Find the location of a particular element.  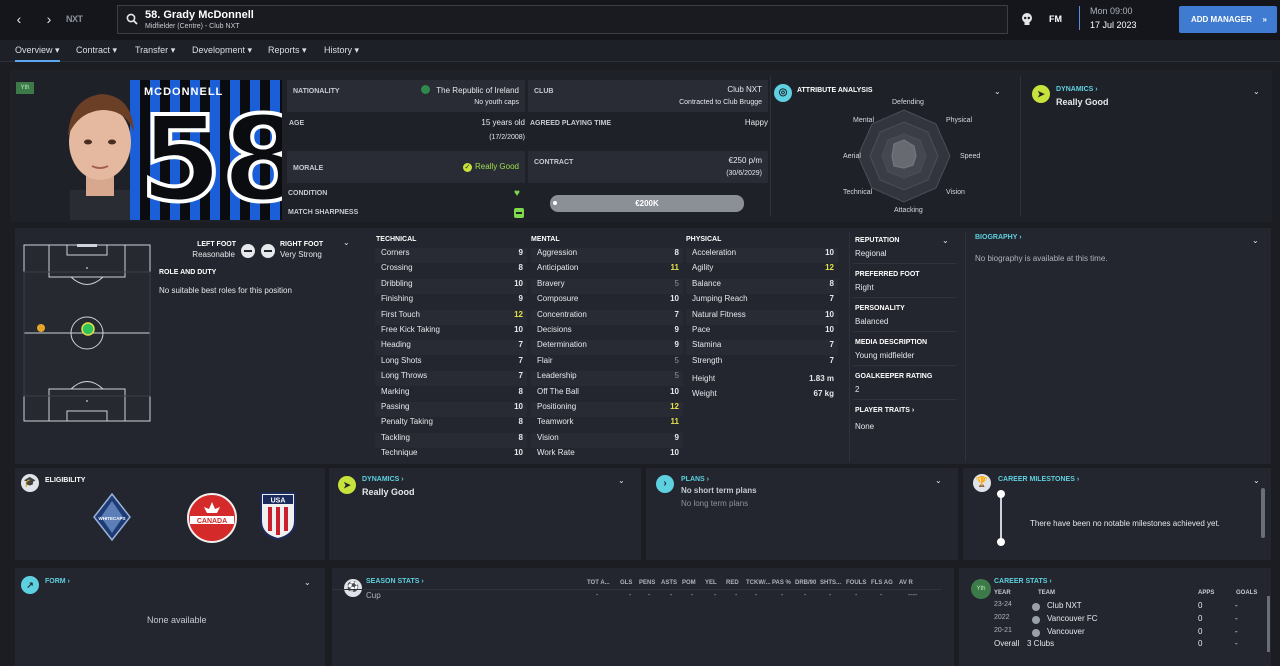

club-loan-info: Contracted to Club Brugge is located at coordinates (720, 102).